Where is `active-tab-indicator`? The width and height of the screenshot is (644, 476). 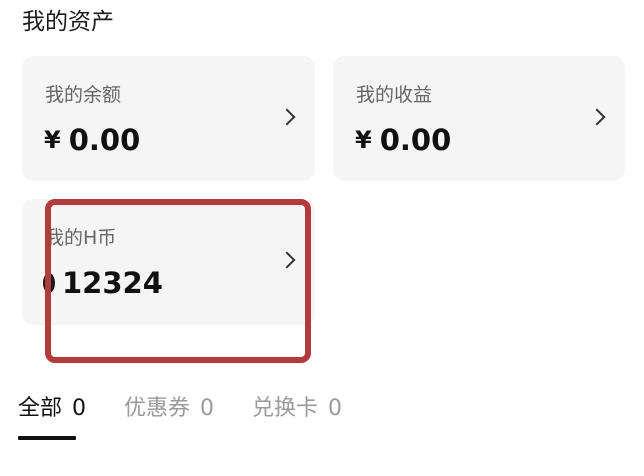 active-tab-indicator is located at coordinates (47, 438).